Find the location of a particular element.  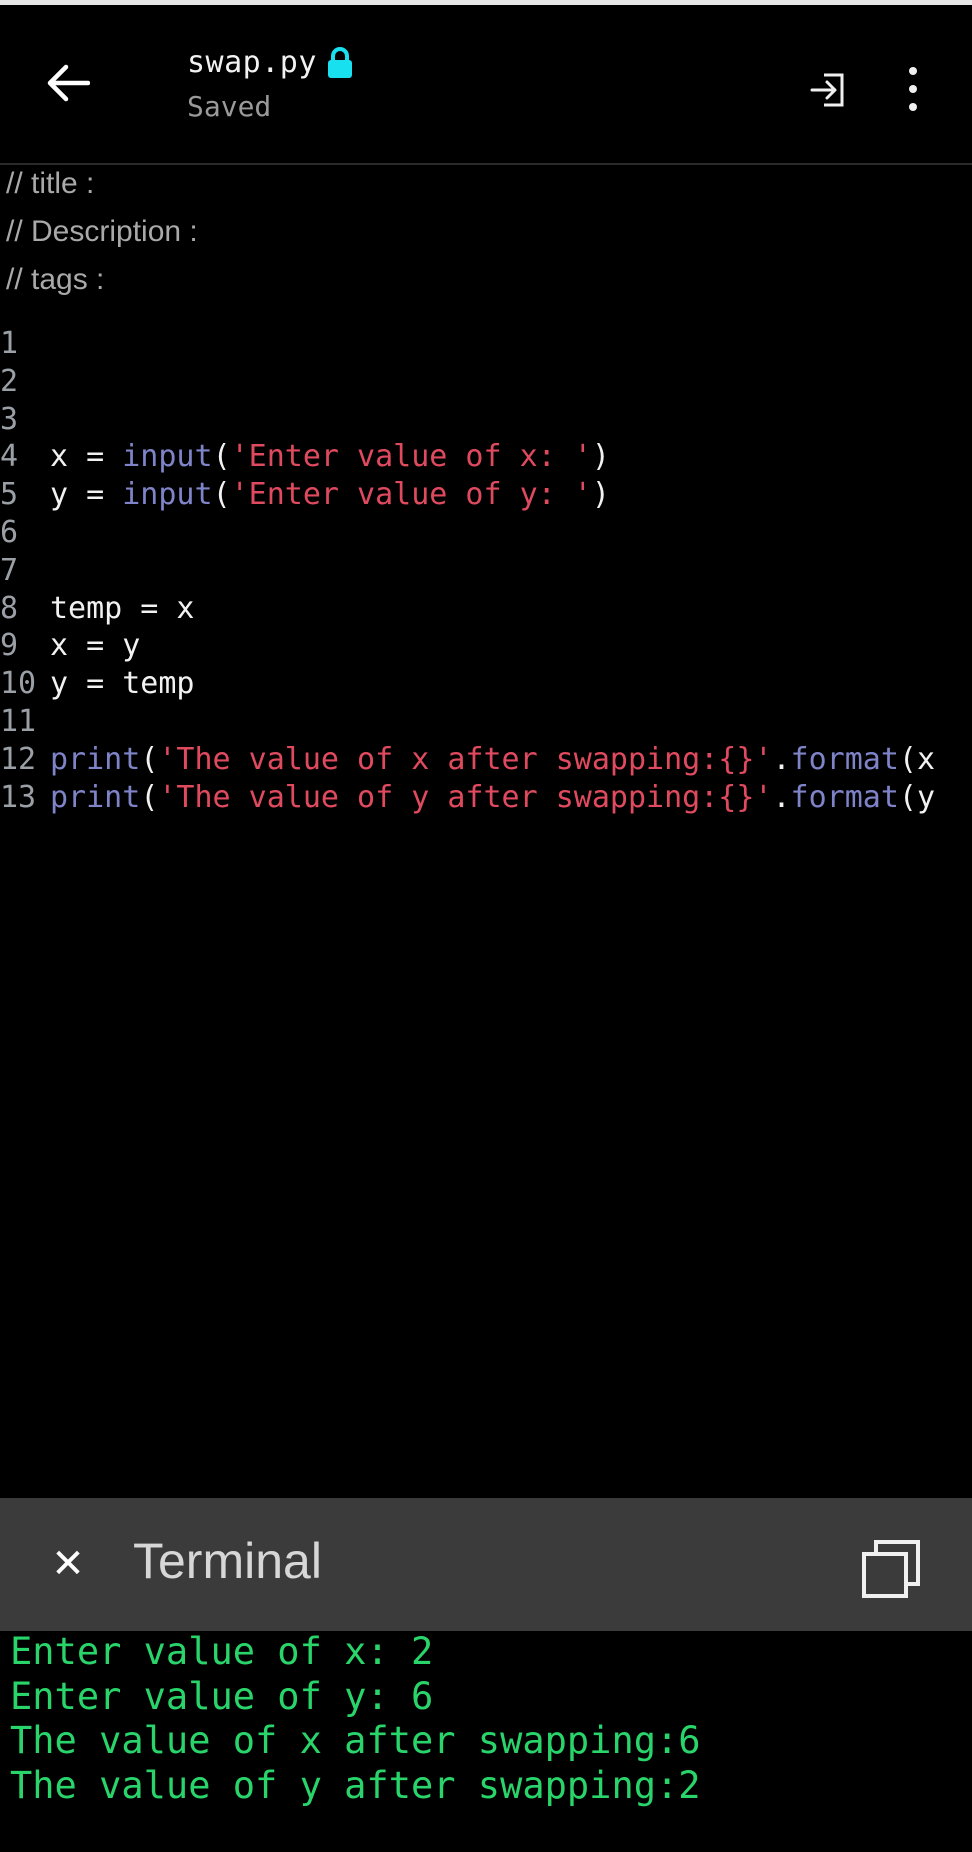

close-terminal-button: ✕ is located at coordinates (68, 1564).